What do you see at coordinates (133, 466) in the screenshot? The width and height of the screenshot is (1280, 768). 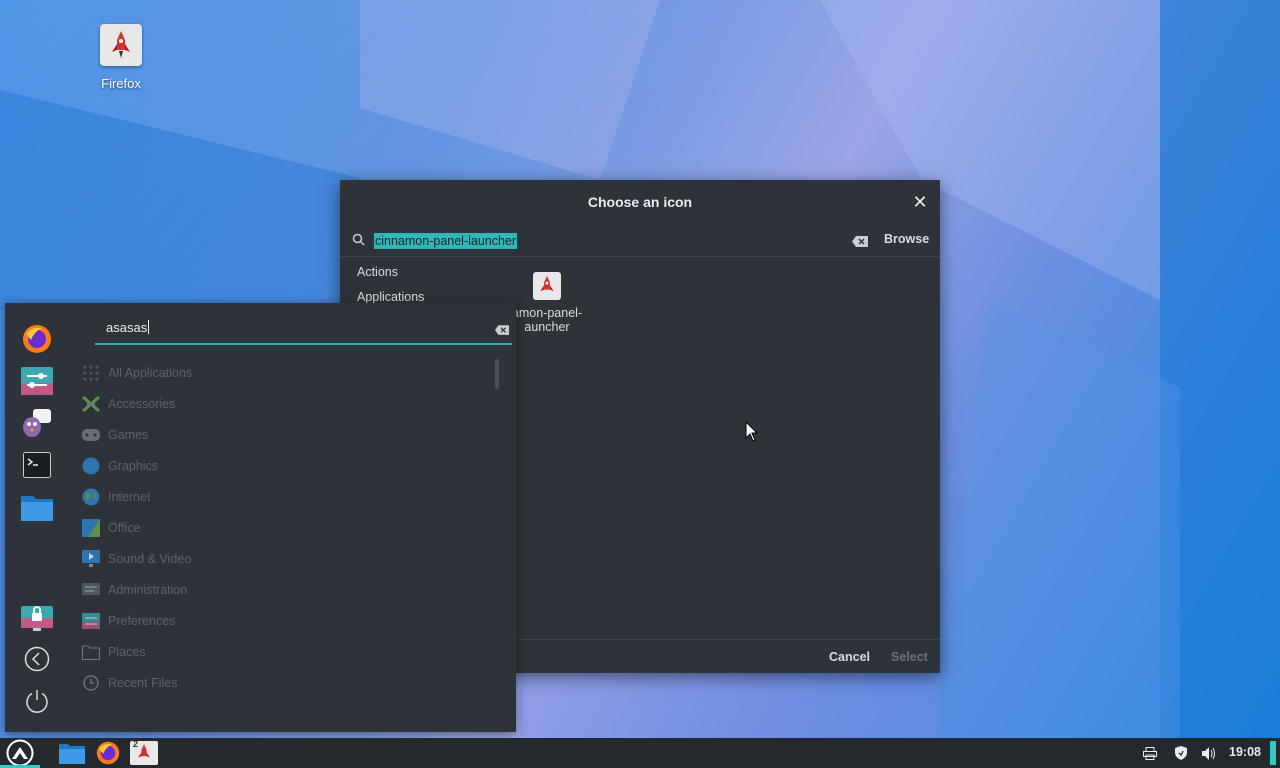 I see `menu-category-label: Graphics` at bounding box center [133, 466].